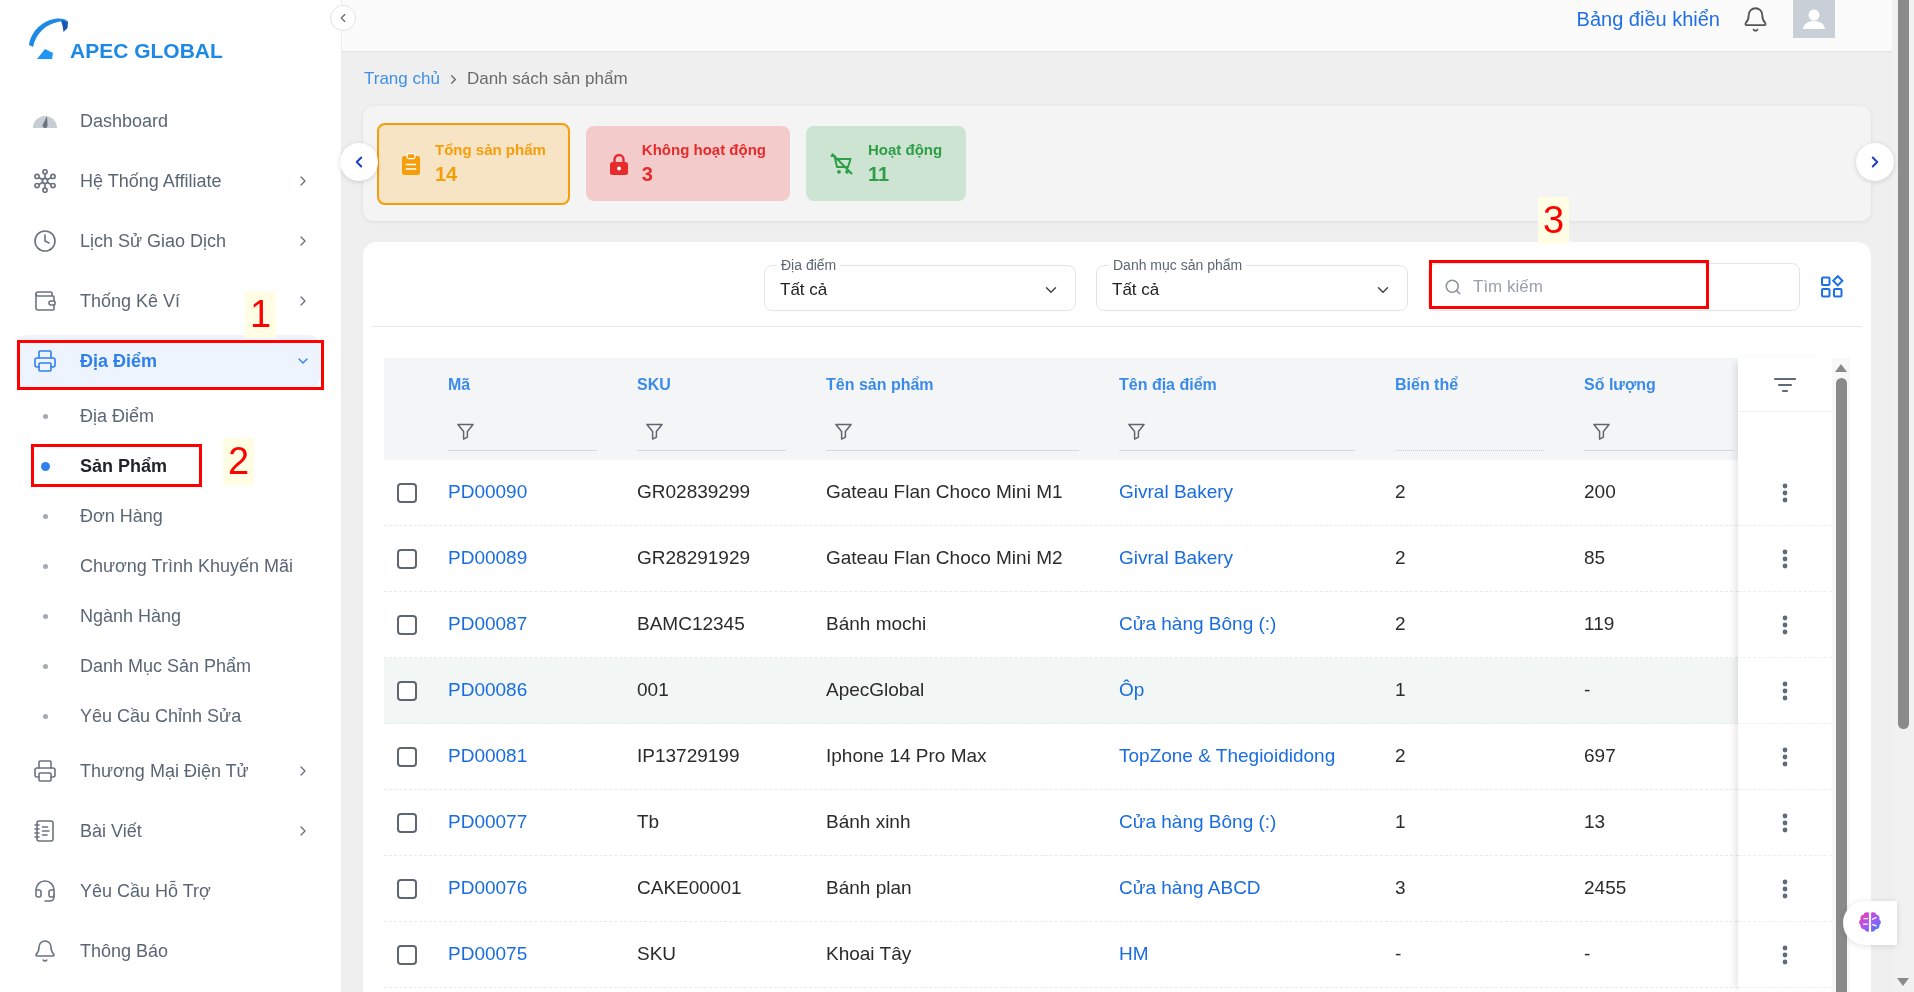  What do you see at coordinates (488, 954) in the screenshot?
I see `product-code-link: PD00075` at bounding box center [488, 954].